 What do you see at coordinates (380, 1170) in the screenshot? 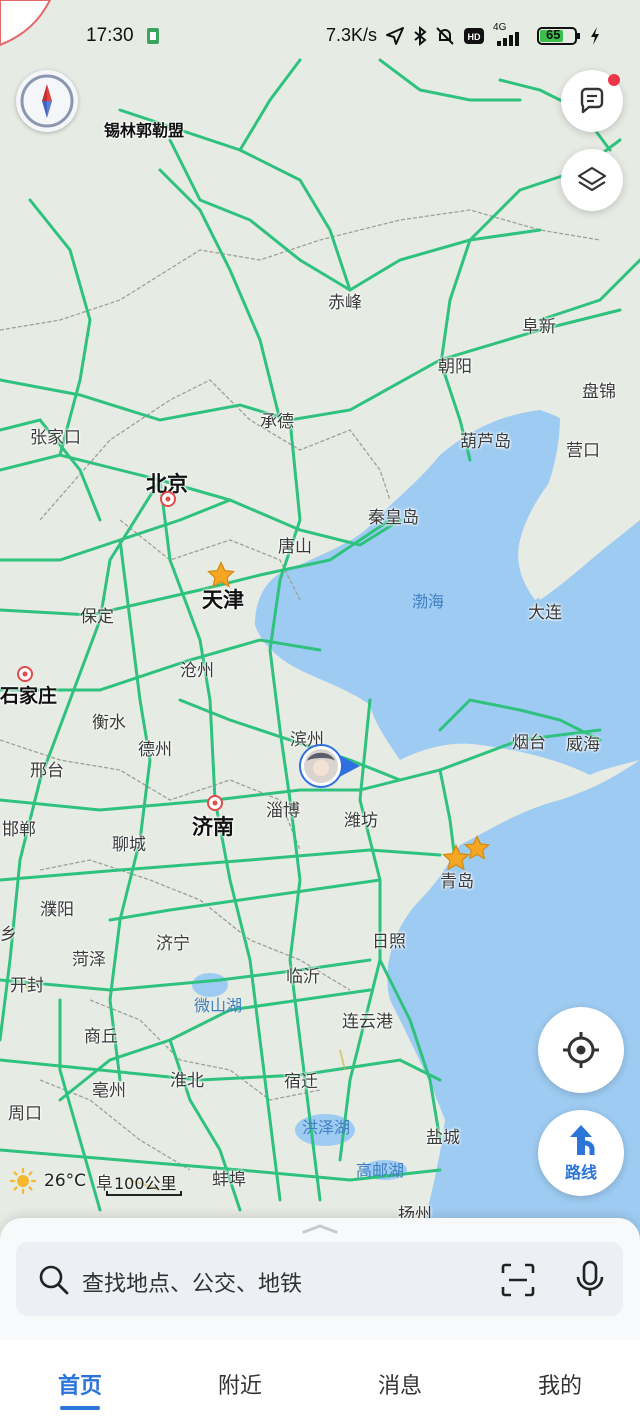
I see `lake-label: 高邮湖` at bounding box center [380, 1170].